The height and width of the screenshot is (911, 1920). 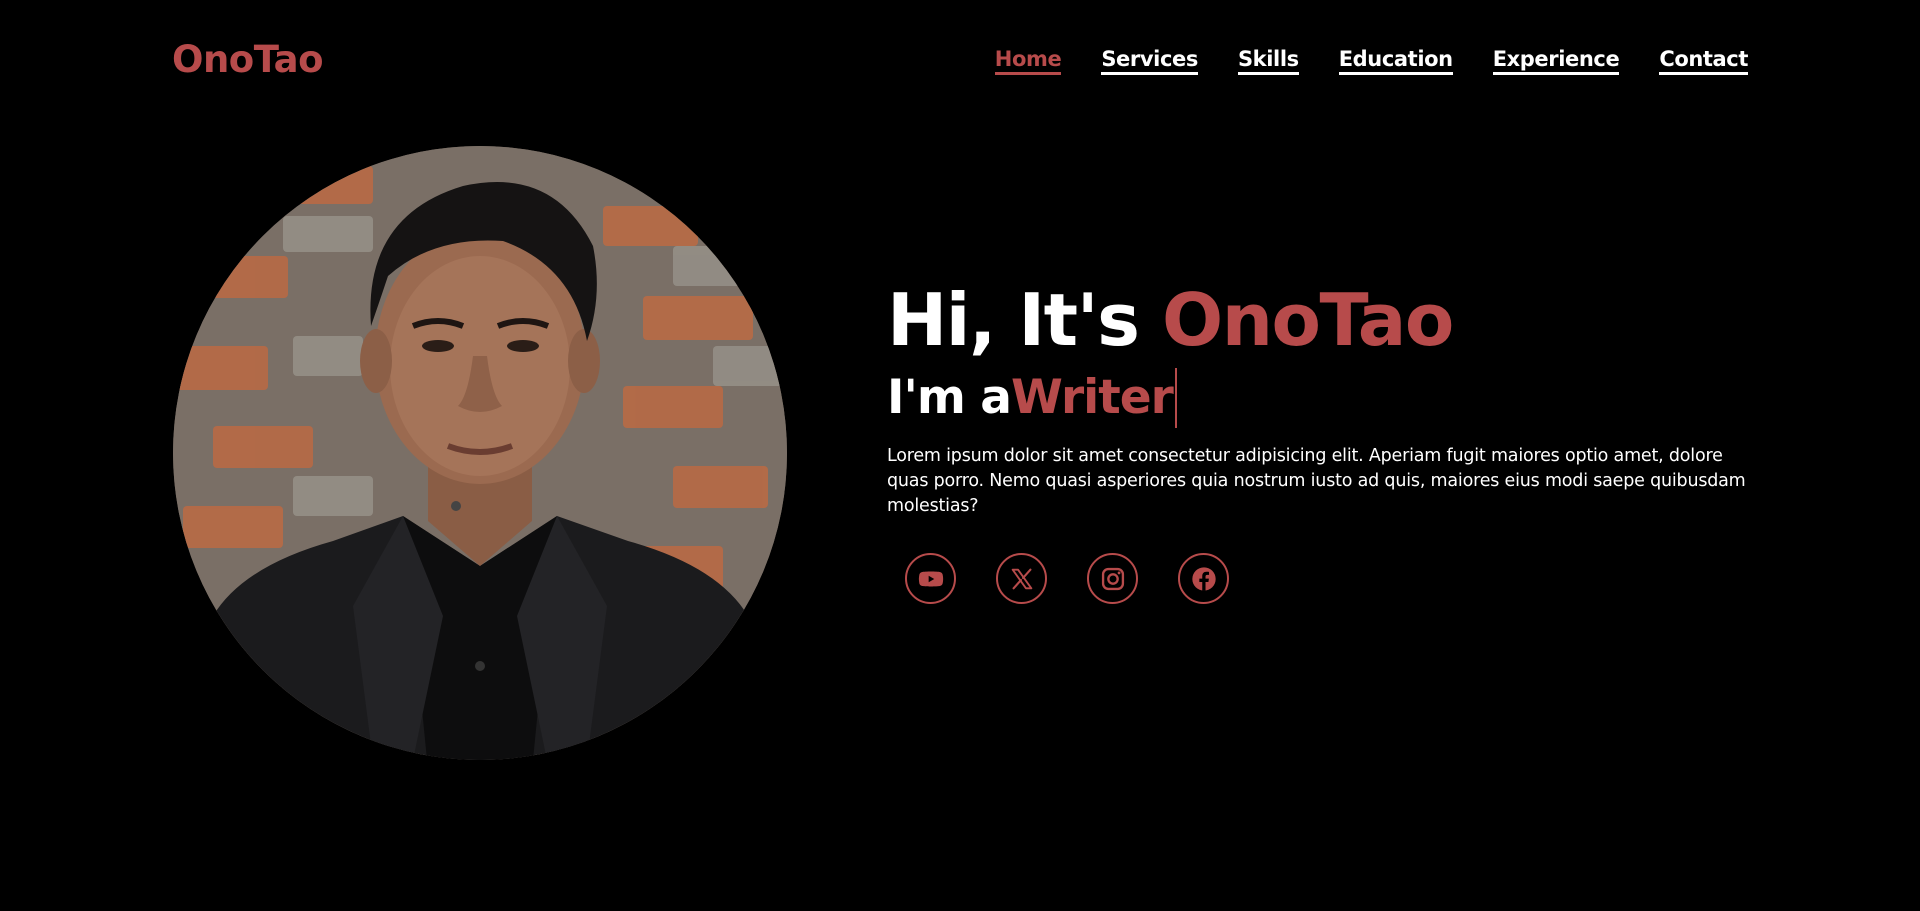 I want to click on facebook-link, so click(x=1203, y=578).